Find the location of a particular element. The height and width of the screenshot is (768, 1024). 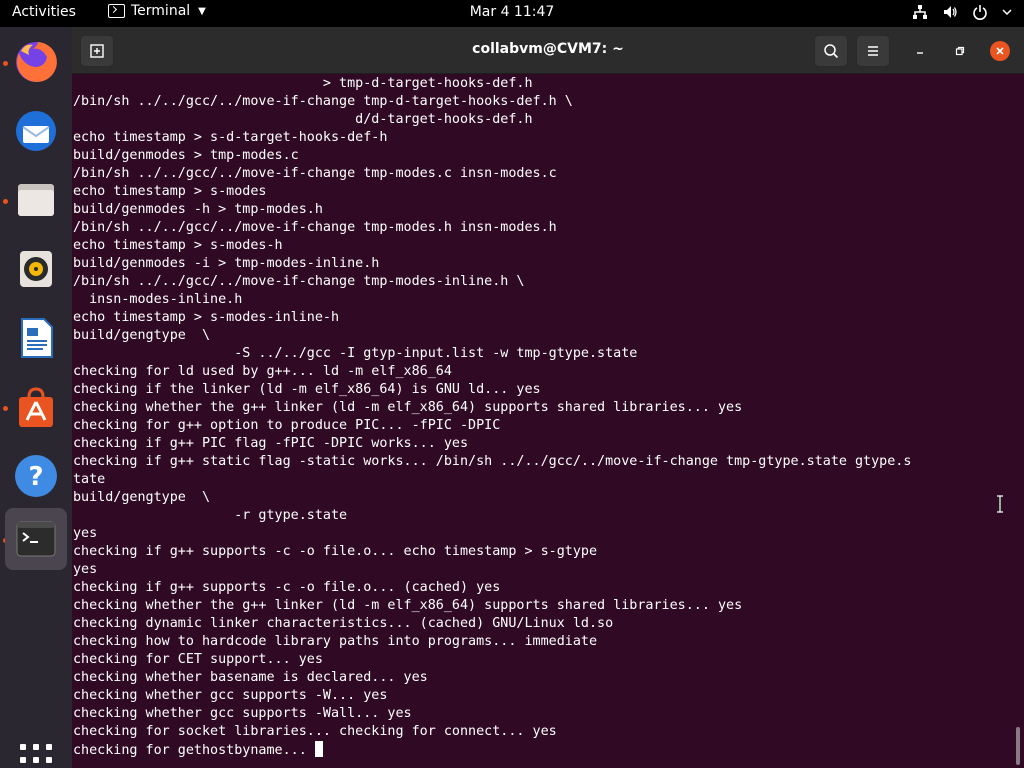

firefox-icon is located at coordinates (36, 61).